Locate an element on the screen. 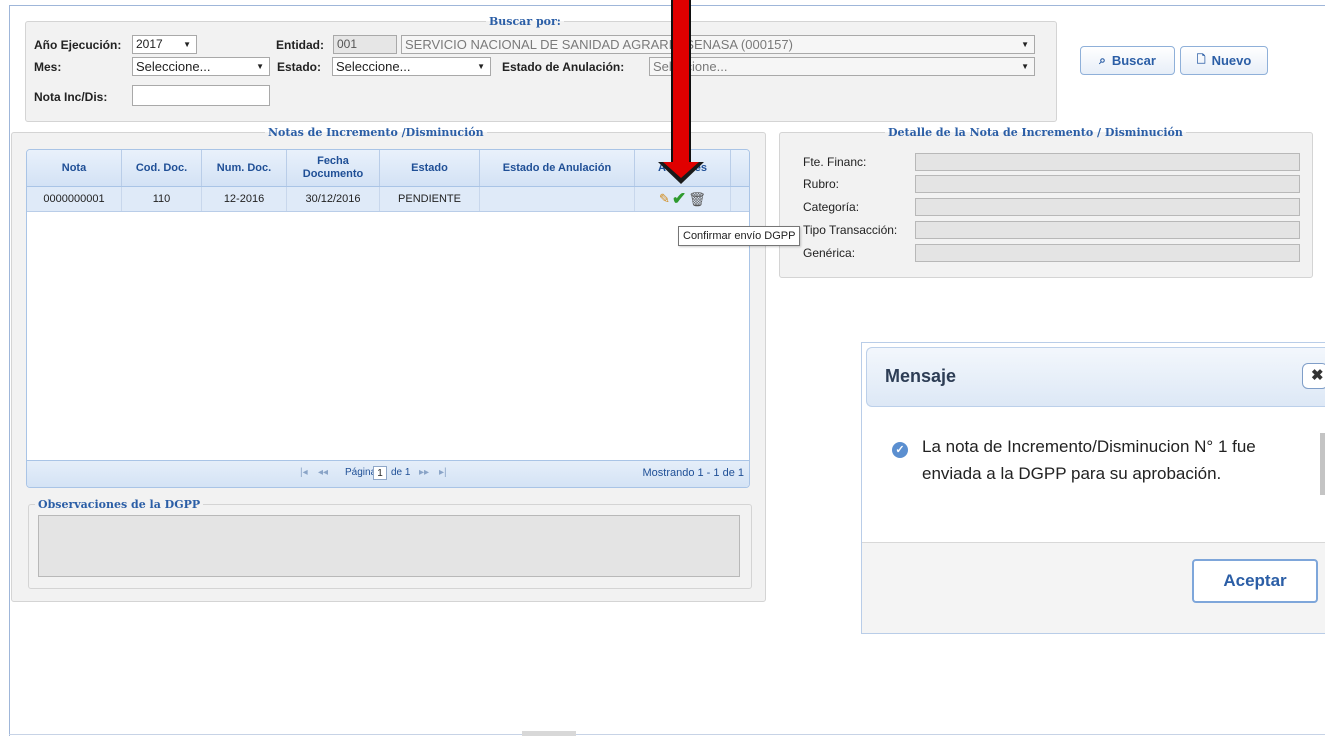 This screenshot has height=736, width=1325. tipo-transaccion-label: Tipo Transacción: is located at coordinates (850, 230).